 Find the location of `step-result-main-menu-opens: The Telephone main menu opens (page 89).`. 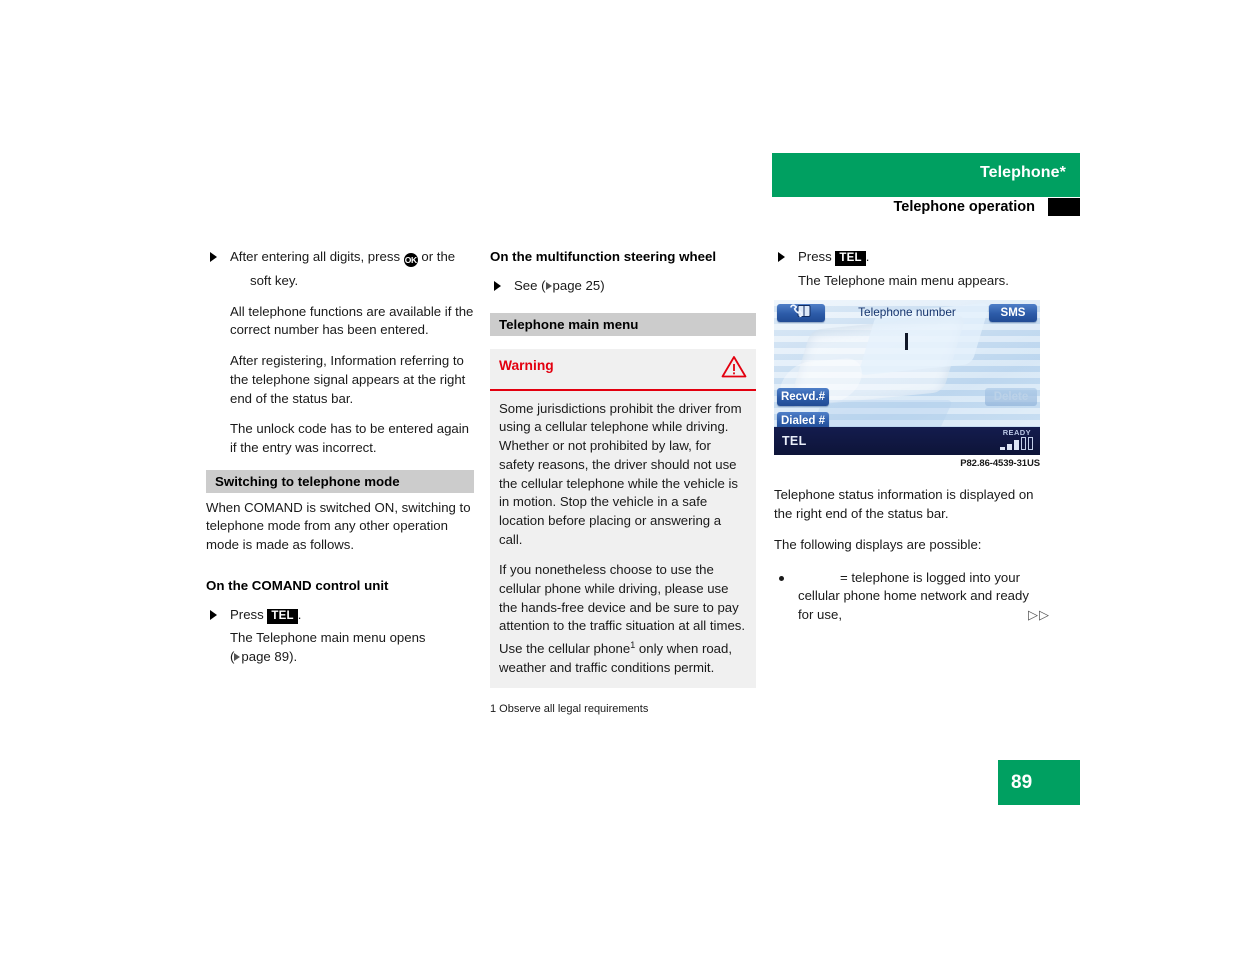

step-result-main-menu-opens: The Telephone main menu opens (page 89). is located at coordinates (328, 647).